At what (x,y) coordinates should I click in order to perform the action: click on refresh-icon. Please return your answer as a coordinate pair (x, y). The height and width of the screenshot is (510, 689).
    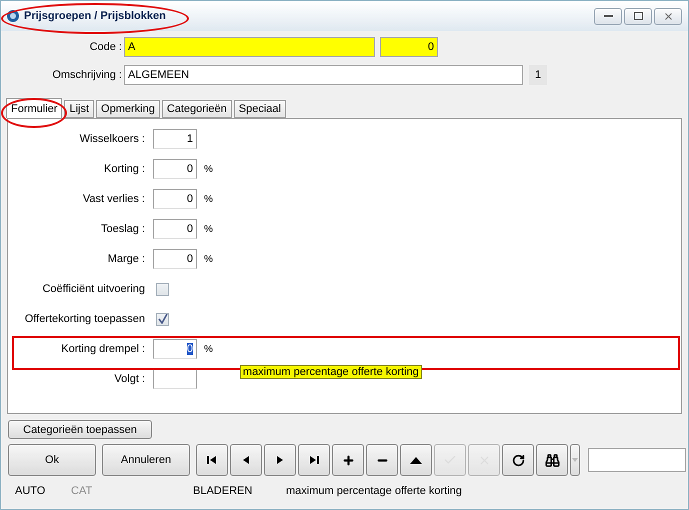
    Looking at the image, I should click on (518, 460).